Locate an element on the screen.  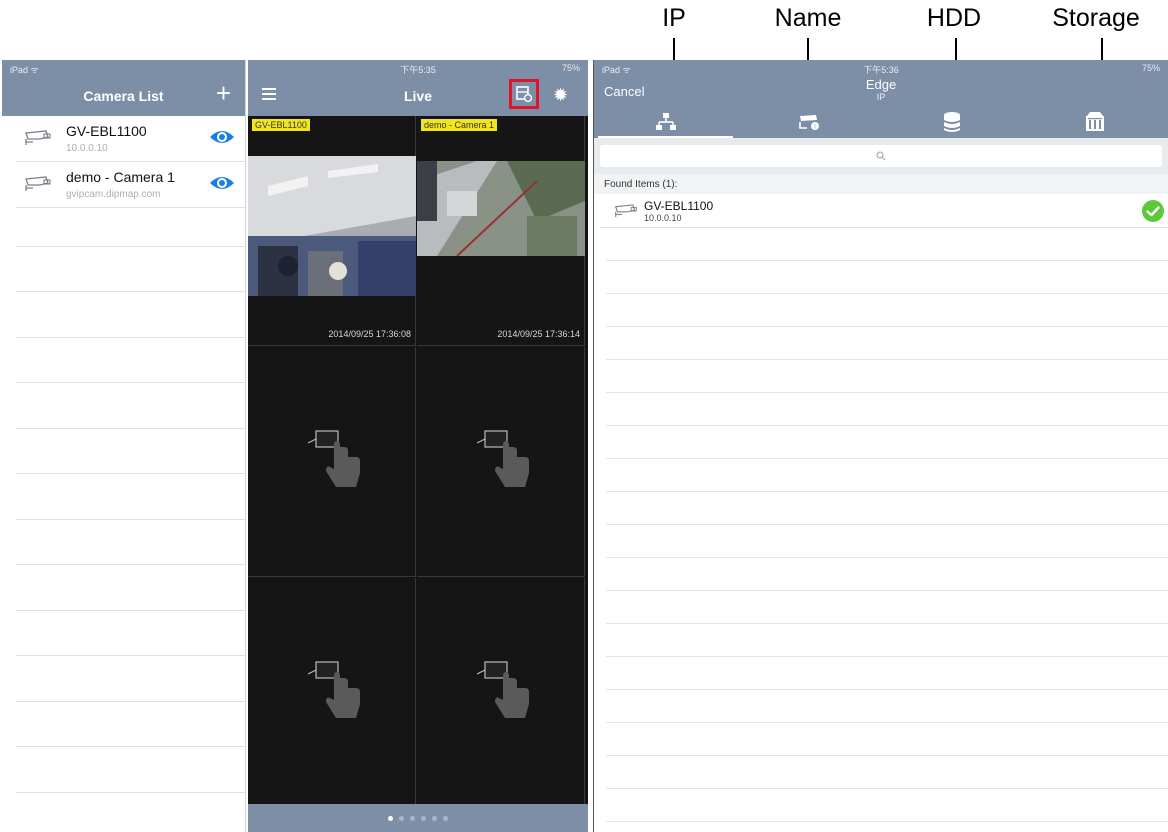
add-layout-button is located at coordinates (524, 94).